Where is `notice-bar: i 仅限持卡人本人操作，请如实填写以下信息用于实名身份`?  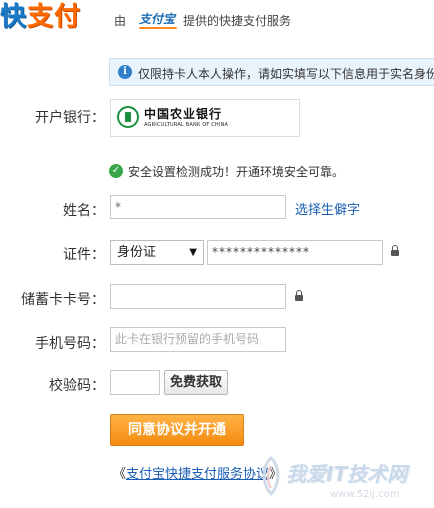 notice-bar: i 仅限持卡人本人操作，请如实填写以下信息用于实名身份 is located at coordinates (271, 72).